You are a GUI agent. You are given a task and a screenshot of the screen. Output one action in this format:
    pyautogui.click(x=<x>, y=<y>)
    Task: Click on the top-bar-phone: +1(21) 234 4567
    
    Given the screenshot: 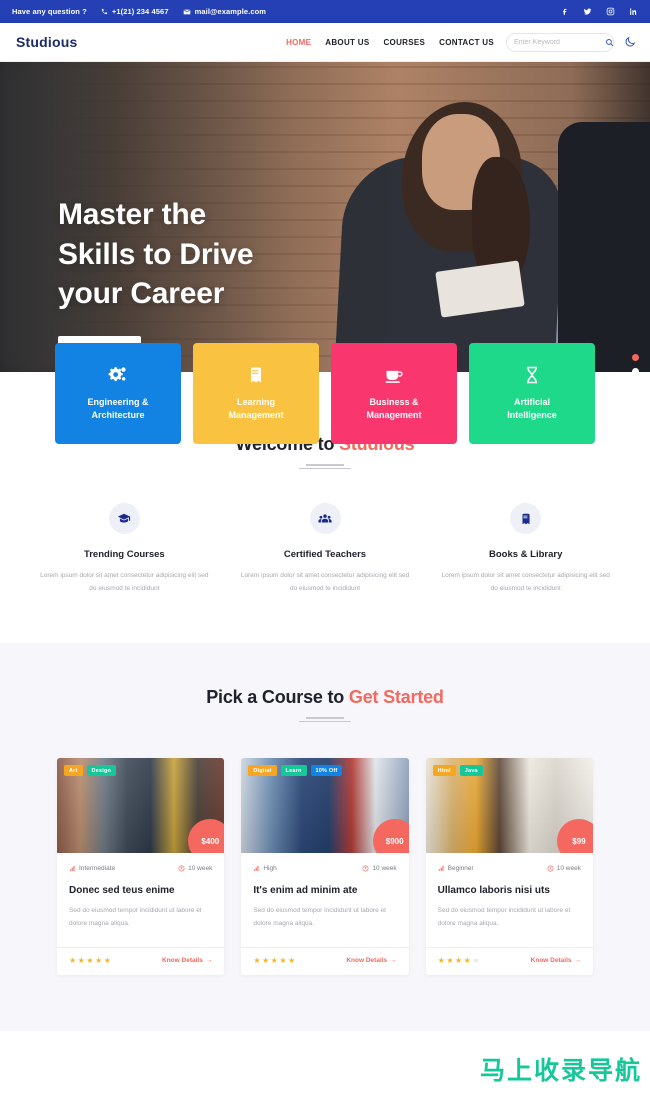 What is the action you would take?
    pyautogui.click(x=135, y=11)
    